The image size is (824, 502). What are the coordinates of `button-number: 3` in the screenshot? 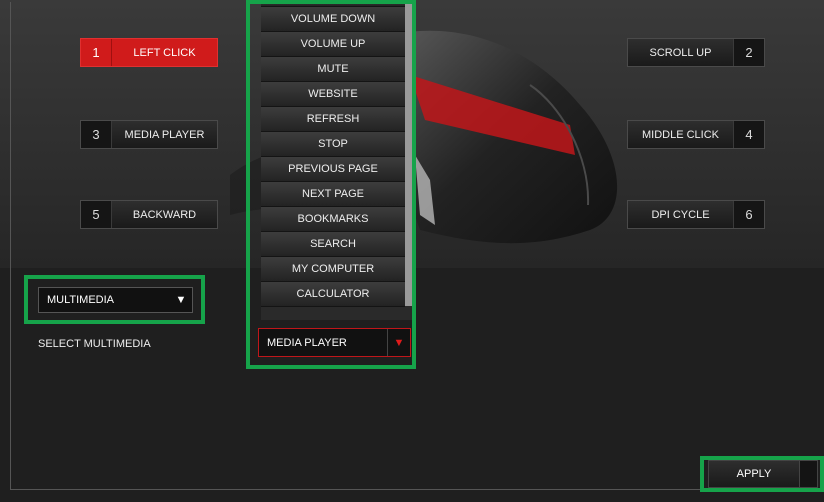 It's located at (96, 134).